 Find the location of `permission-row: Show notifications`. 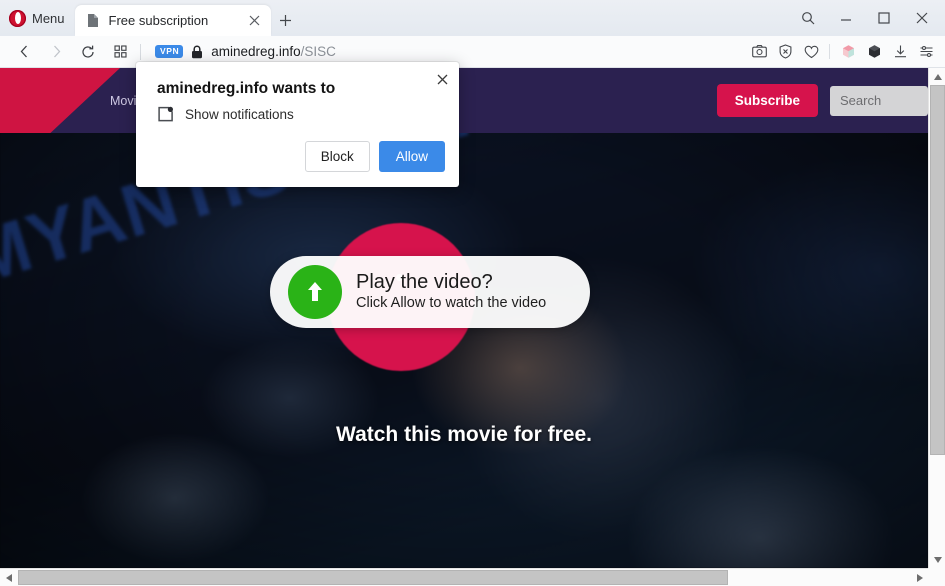

permission-row: Show notifications is located at coordinates (225, 114).